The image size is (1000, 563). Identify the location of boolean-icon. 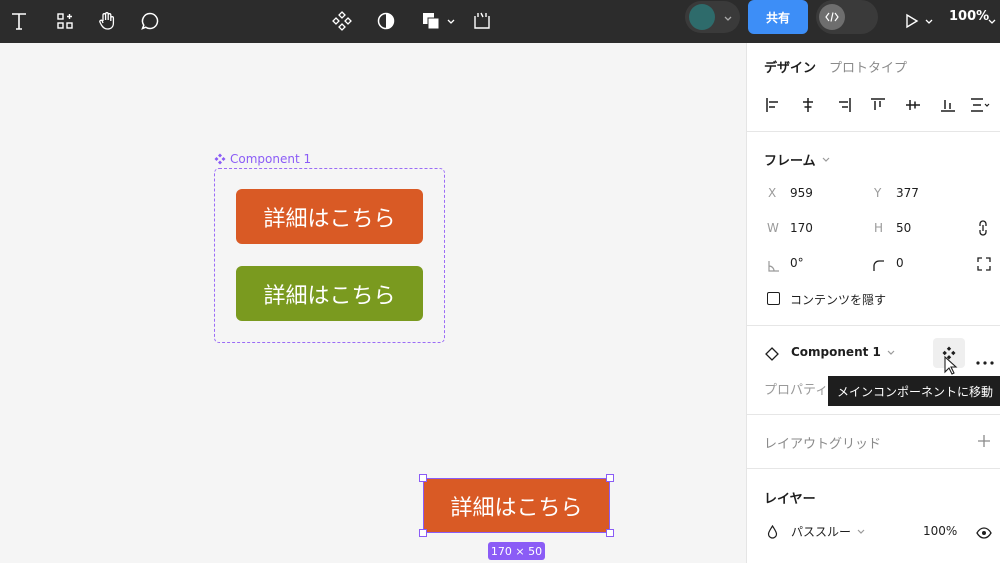
(431, 21).